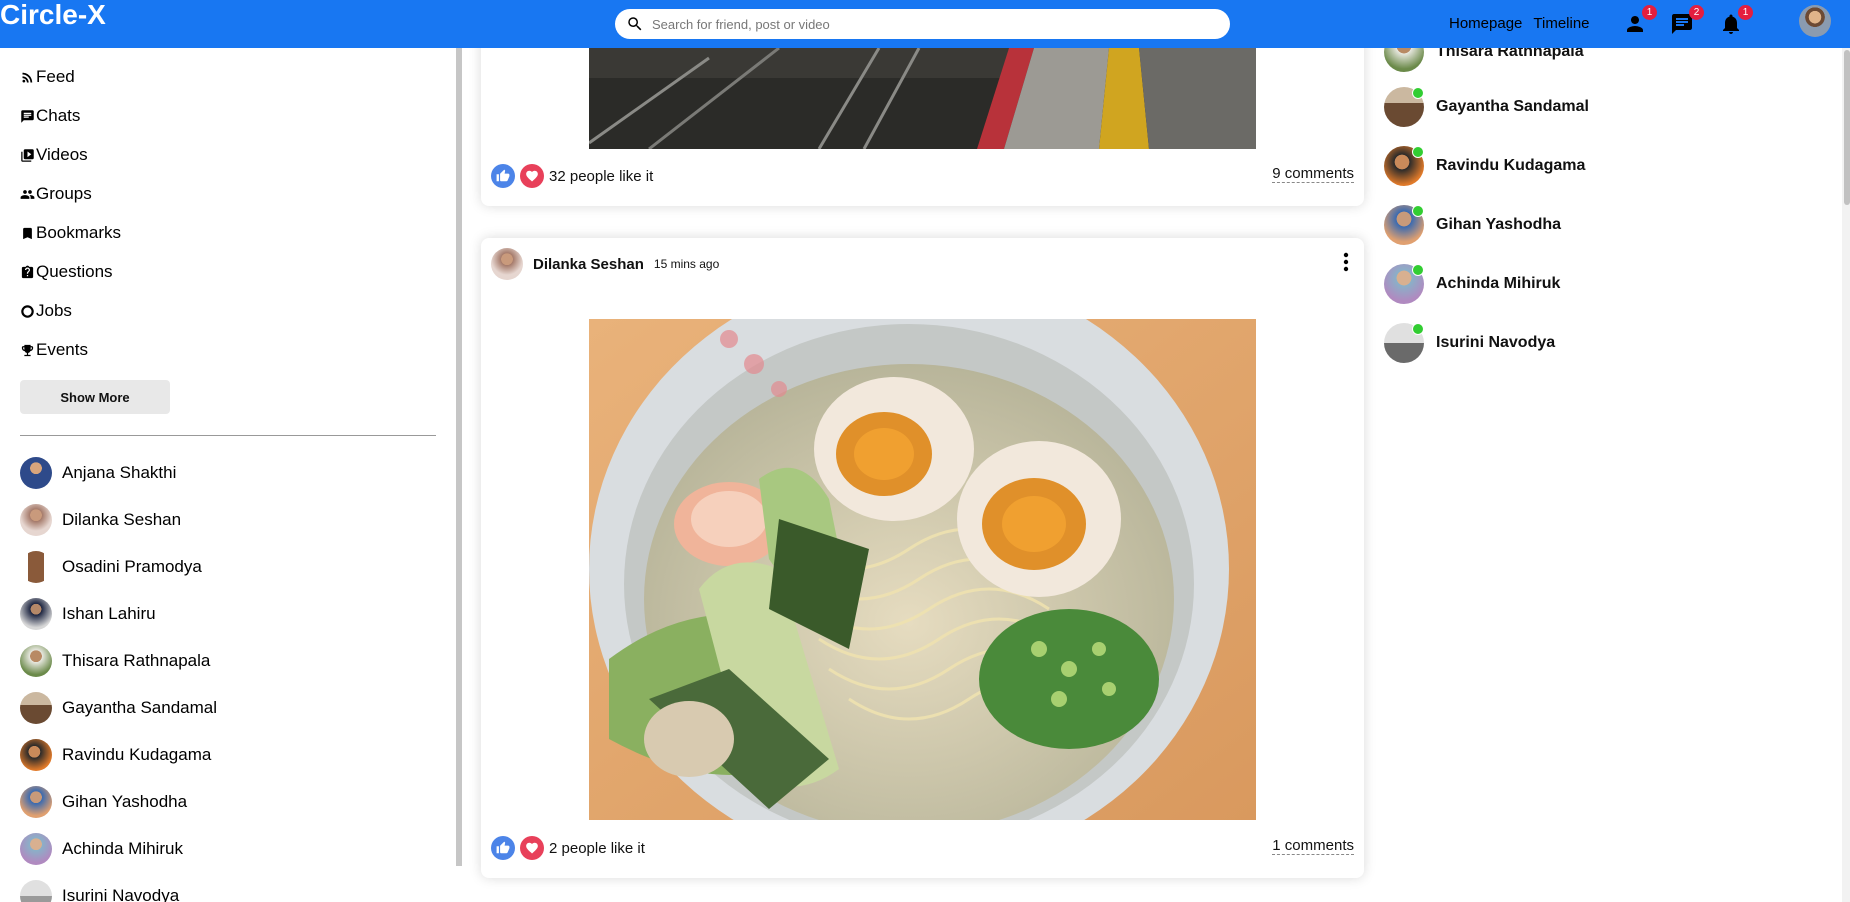  I want to click on friend-name: Dilanka Seshan, so click(122, 519).